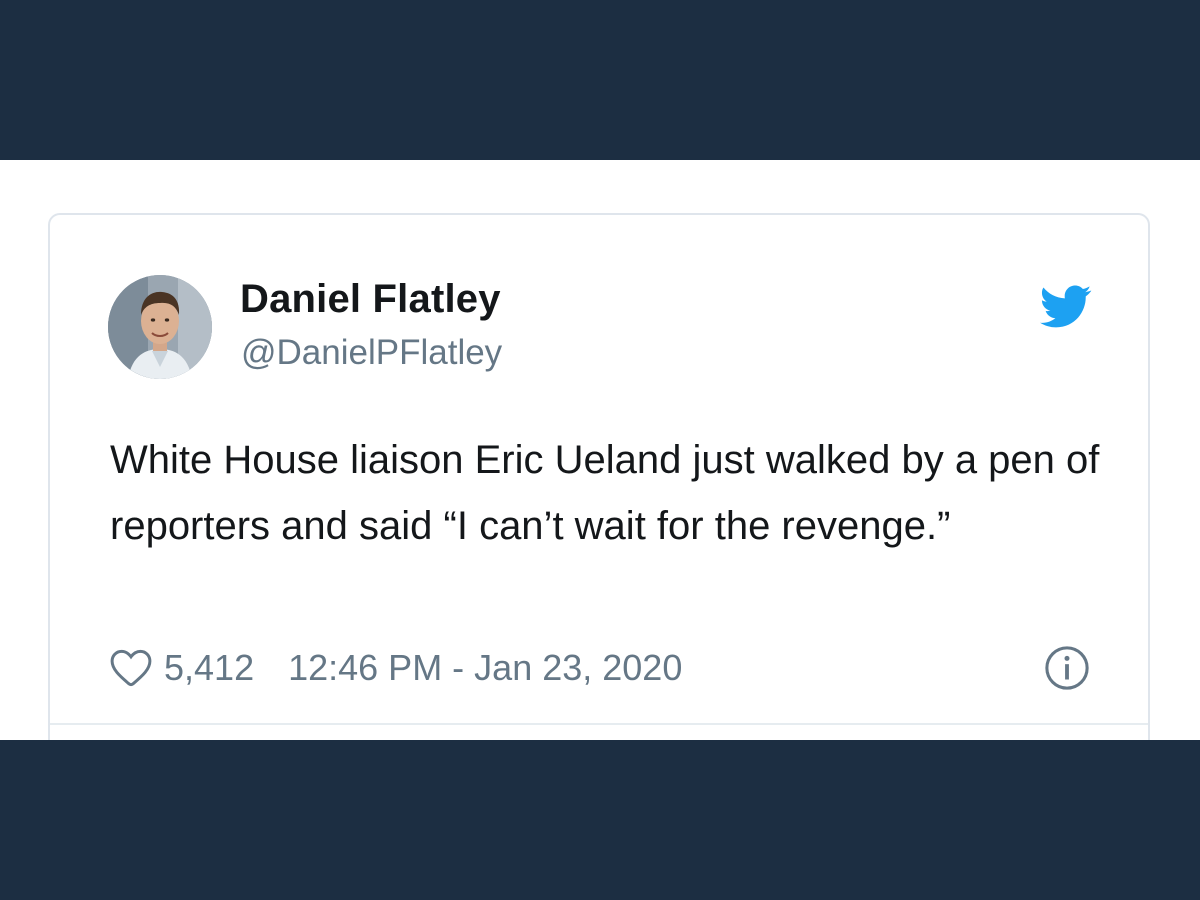 This screenshot has width=1200, height=900. I want to click on tweet-meta-row: 5,412 12:46 PM - Jan 23, 2020, so click(396, 668).